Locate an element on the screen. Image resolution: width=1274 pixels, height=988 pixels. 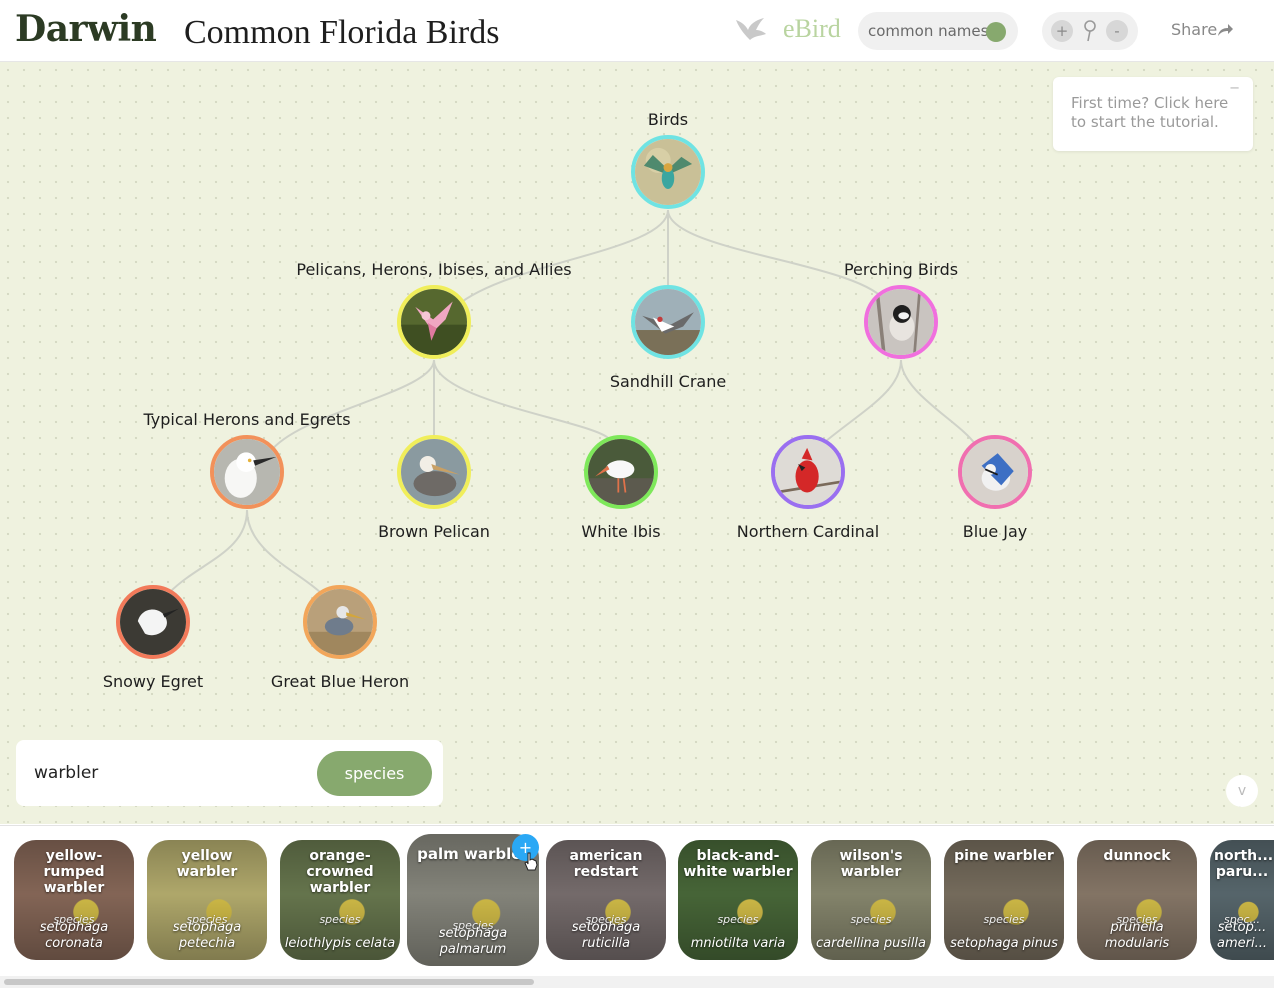
ebird-link: eBird is located at coordinates (812, 29).